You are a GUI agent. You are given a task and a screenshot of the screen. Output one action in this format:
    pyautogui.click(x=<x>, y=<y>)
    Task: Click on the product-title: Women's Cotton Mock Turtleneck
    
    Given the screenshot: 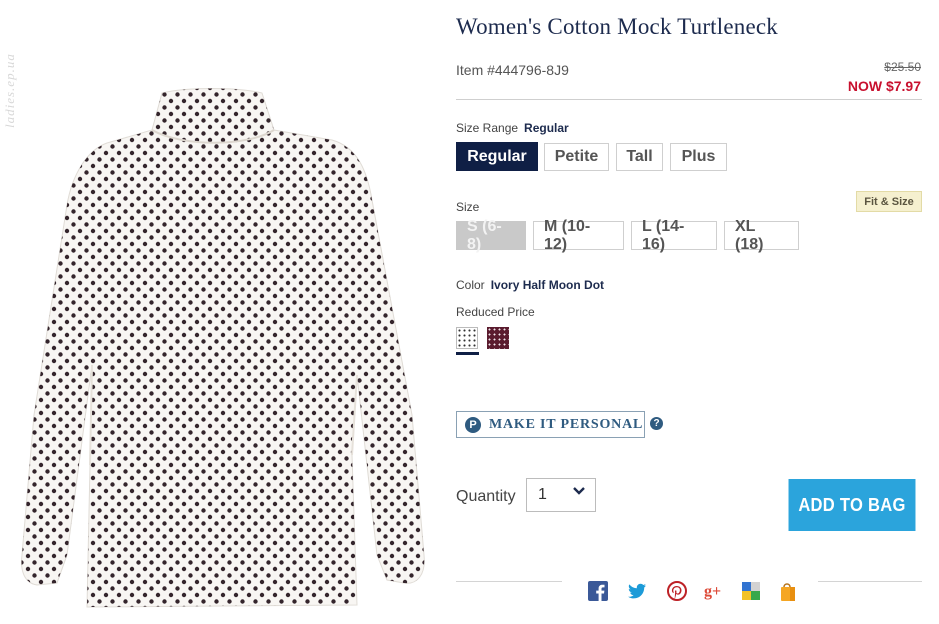 What is the action you would take?
    pyautogui.click(x=617, y=26)
    